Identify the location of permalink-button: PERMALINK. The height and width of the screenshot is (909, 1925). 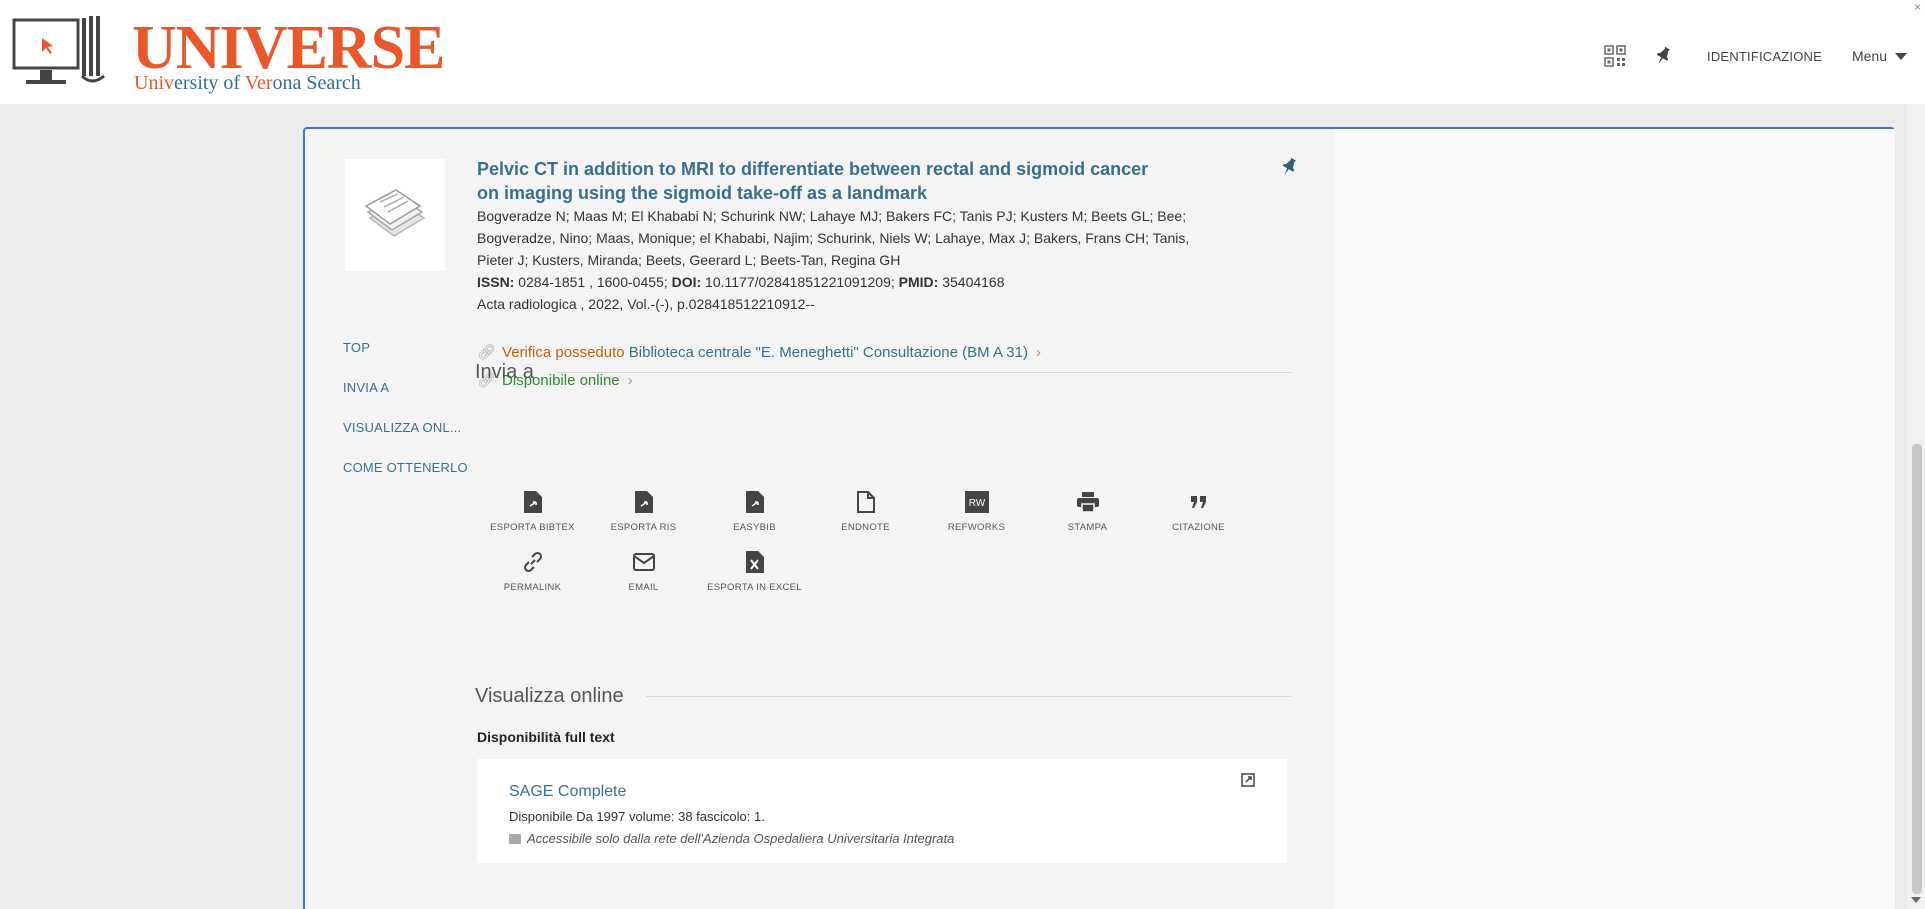
(532, 572).